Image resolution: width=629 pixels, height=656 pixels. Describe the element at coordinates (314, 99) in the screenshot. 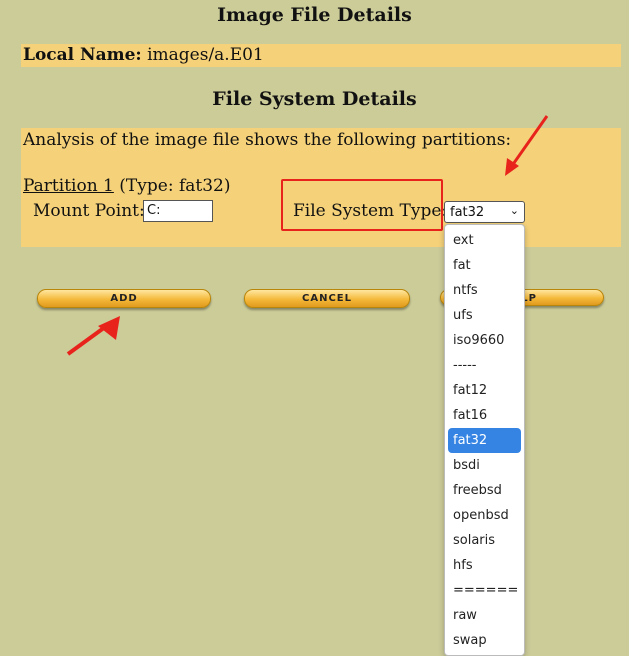

I see `file-system-details-heading: File System Details` at that location.